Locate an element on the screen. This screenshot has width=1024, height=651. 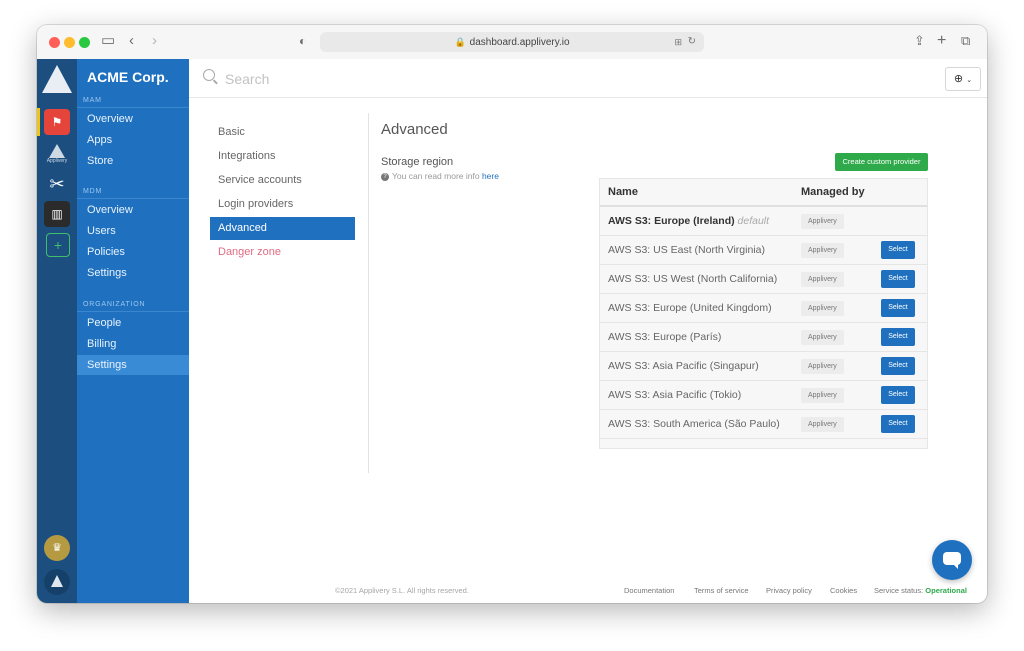
region-name: AWS S3: South America (São Paulo) is located at coordinates (694, 424).